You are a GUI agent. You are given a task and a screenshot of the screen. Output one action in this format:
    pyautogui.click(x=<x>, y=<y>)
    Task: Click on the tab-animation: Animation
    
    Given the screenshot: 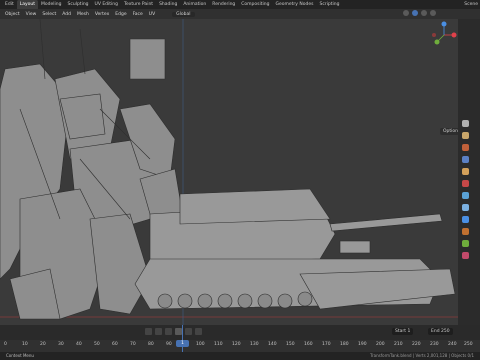 What is the action you would take?
    pyautogui.click(x=194, y=4)
    